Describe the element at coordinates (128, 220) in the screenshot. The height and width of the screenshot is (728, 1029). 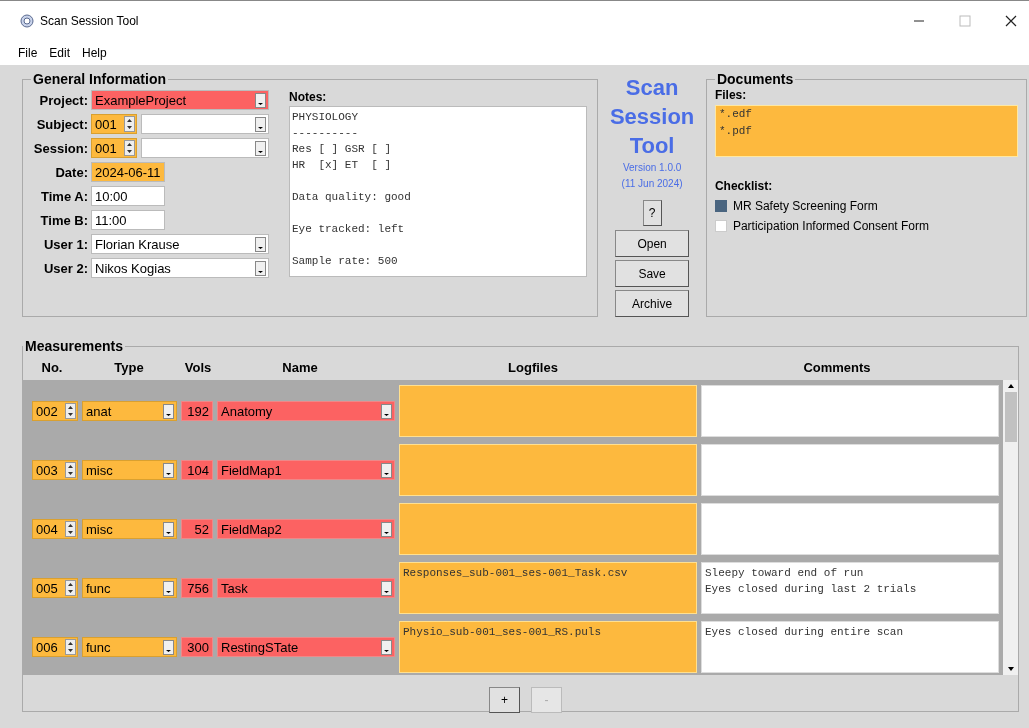
I see `text-field: 11:00` at that location.